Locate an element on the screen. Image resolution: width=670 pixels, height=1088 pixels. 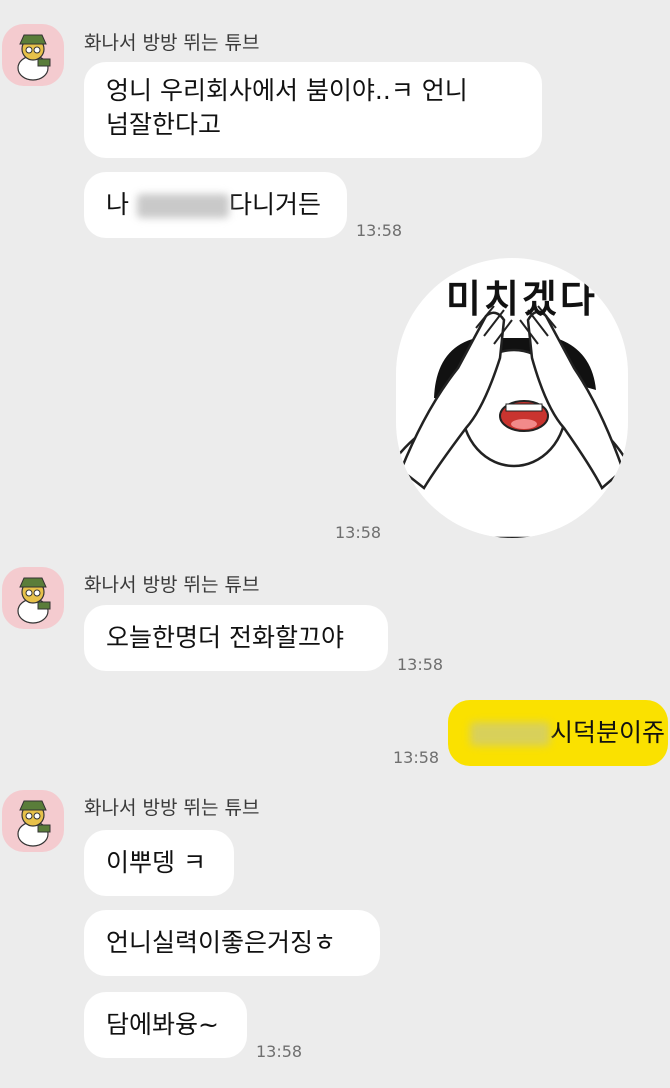
message-text: 담에봐융~ is located at coordinates (162, 1024).